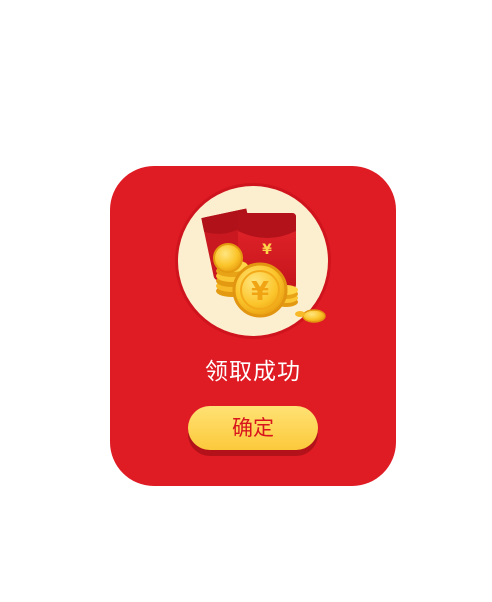 Image resolution: width=492 pixels, height=602 pixels. What do you see at coordinates (260, 292) in the screenshot?
I see `coin-yen-symbol: ¥` at bounding box center [260, 292].